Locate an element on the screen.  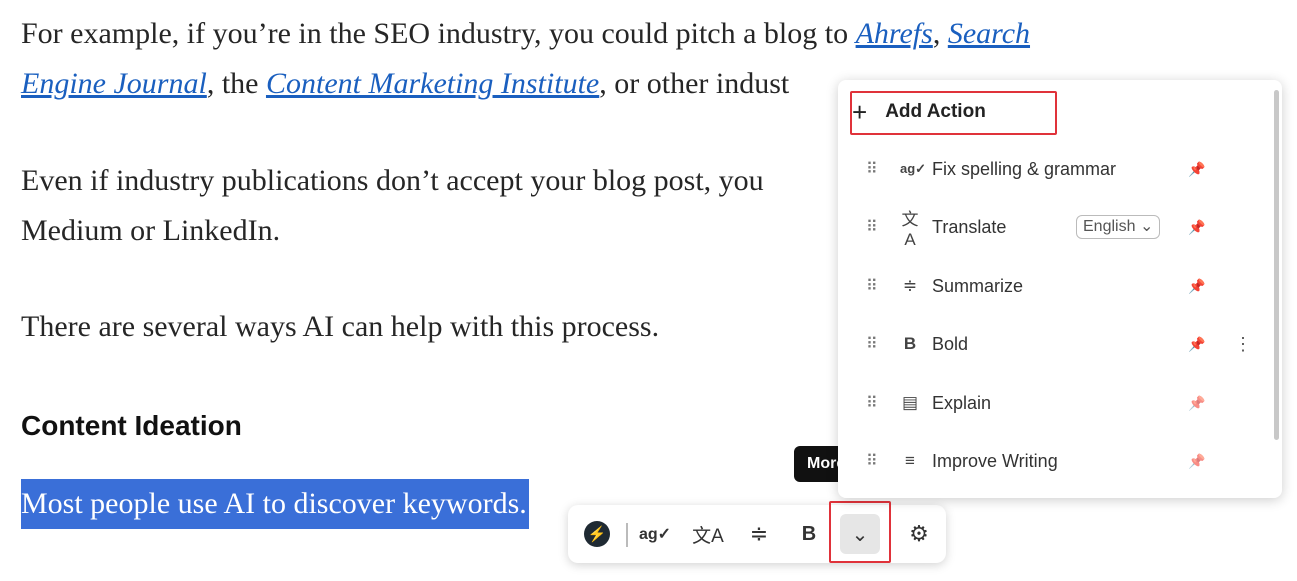
bold-button: B is located at coordinates (809, 534).